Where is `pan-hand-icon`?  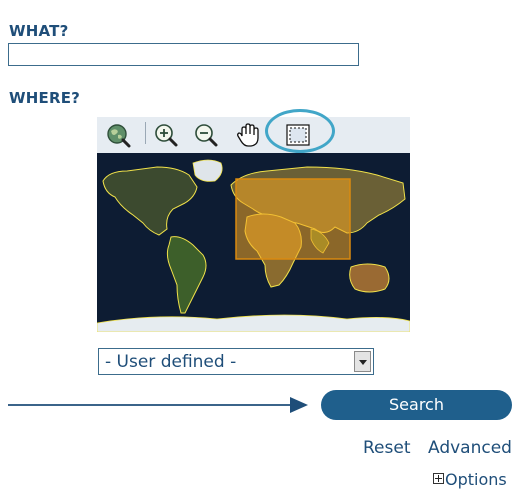
pan-hand-icon is located at coordinates (248, 135).